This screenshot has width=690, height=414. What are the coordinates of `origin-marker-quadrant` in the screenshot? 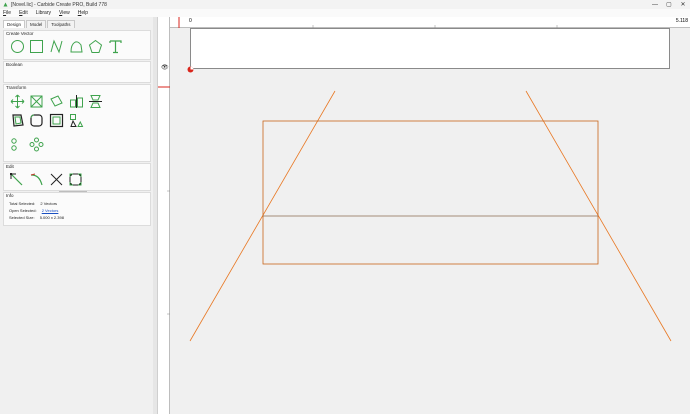 It's located at (192, 68).